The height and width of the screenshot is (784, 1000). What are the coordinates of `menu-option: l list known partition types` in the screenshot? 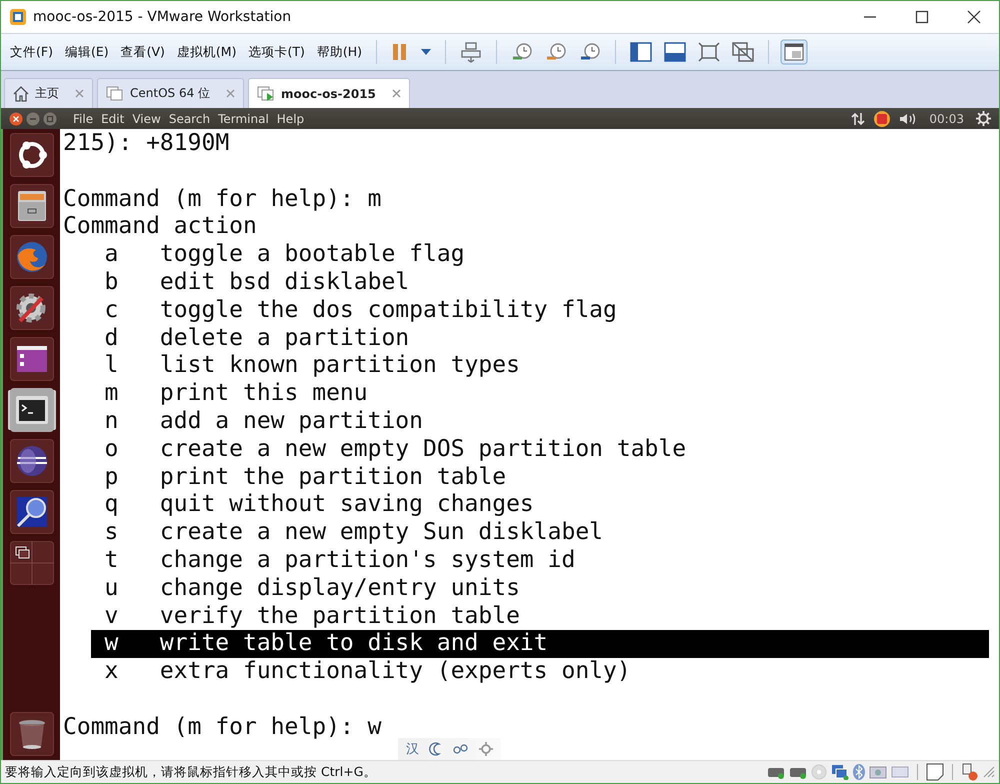 It's located at (539, 366).